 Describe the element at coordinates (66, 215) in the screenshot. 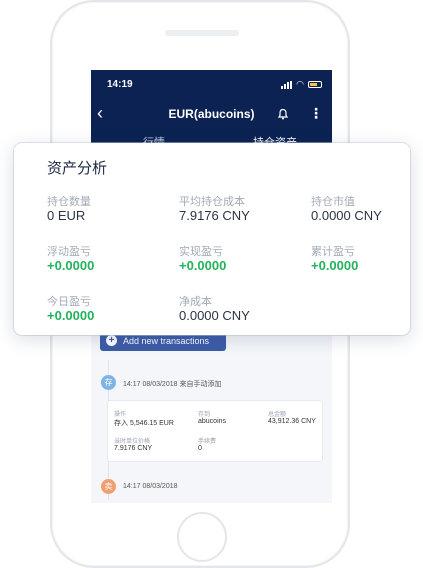

I see `stat-value-holding-quantity: 0 EUR` at that location.